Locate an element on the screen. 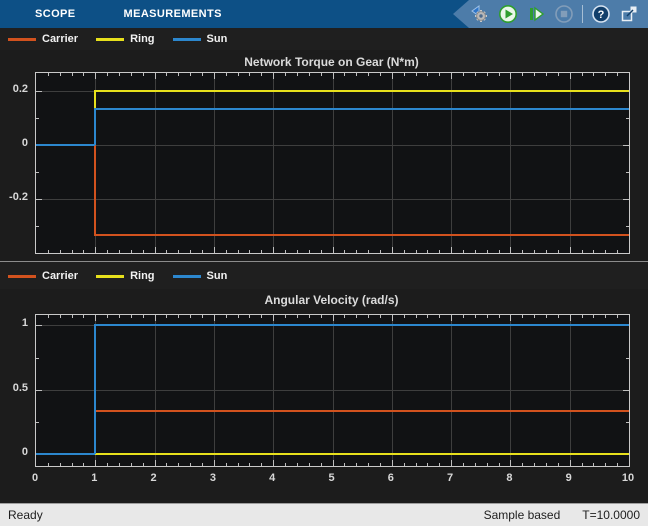 Image resolution: width=648 pixels, height=526 pixels. tick-label: 3 is located at coordinates (212, 478).